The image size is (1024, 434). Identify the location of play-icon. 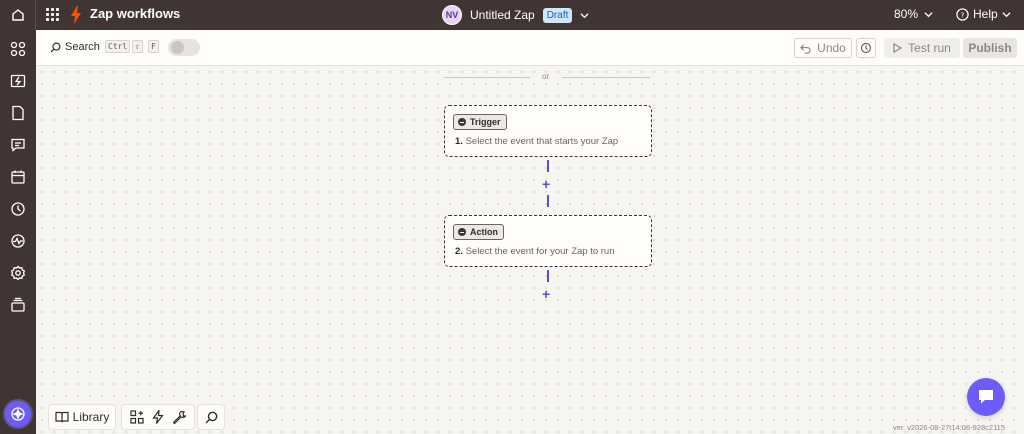
(898, 48).